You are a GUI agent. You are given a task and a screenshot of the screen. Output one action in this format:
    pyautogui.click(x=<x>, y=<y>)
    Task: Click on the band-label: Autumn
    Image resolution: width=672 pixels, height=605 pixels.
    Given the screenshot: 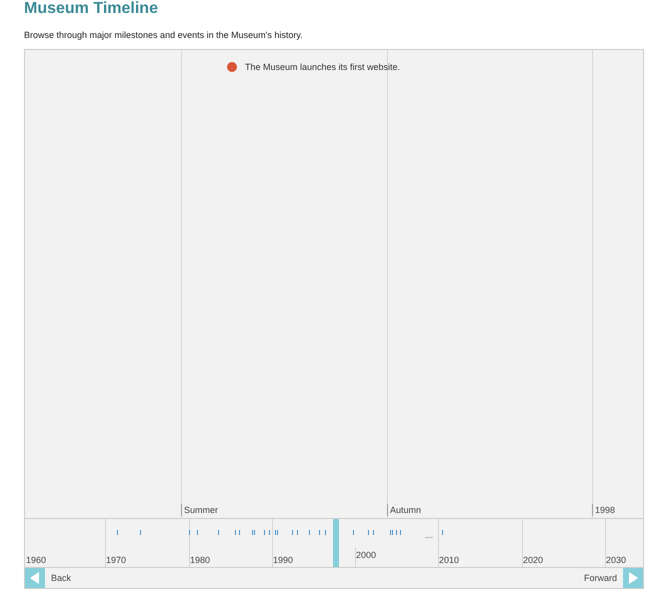 What is the action you would take?
    pyautogui.click(x=404, y=510)
    